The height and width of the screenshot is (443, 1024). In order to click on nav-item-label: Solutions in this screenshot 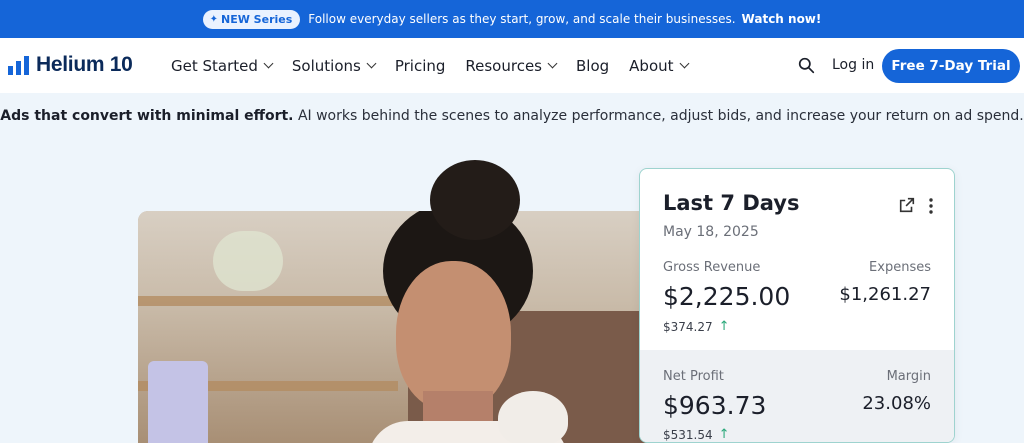, I will do `click(326, 65)`.